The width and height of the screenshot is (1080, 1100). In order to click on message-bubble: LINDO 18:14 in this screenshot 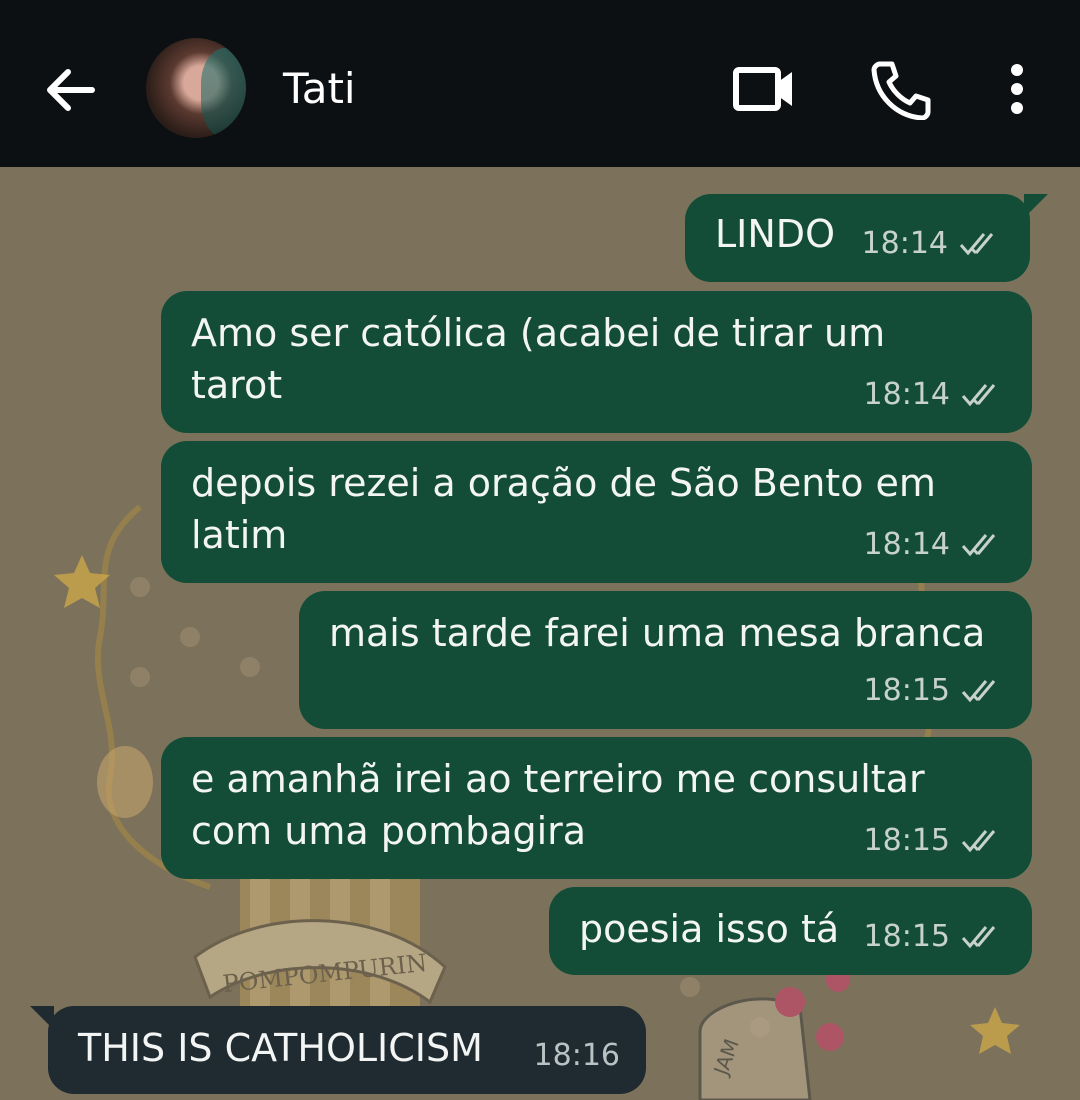, I will do `click(866, 238)`.